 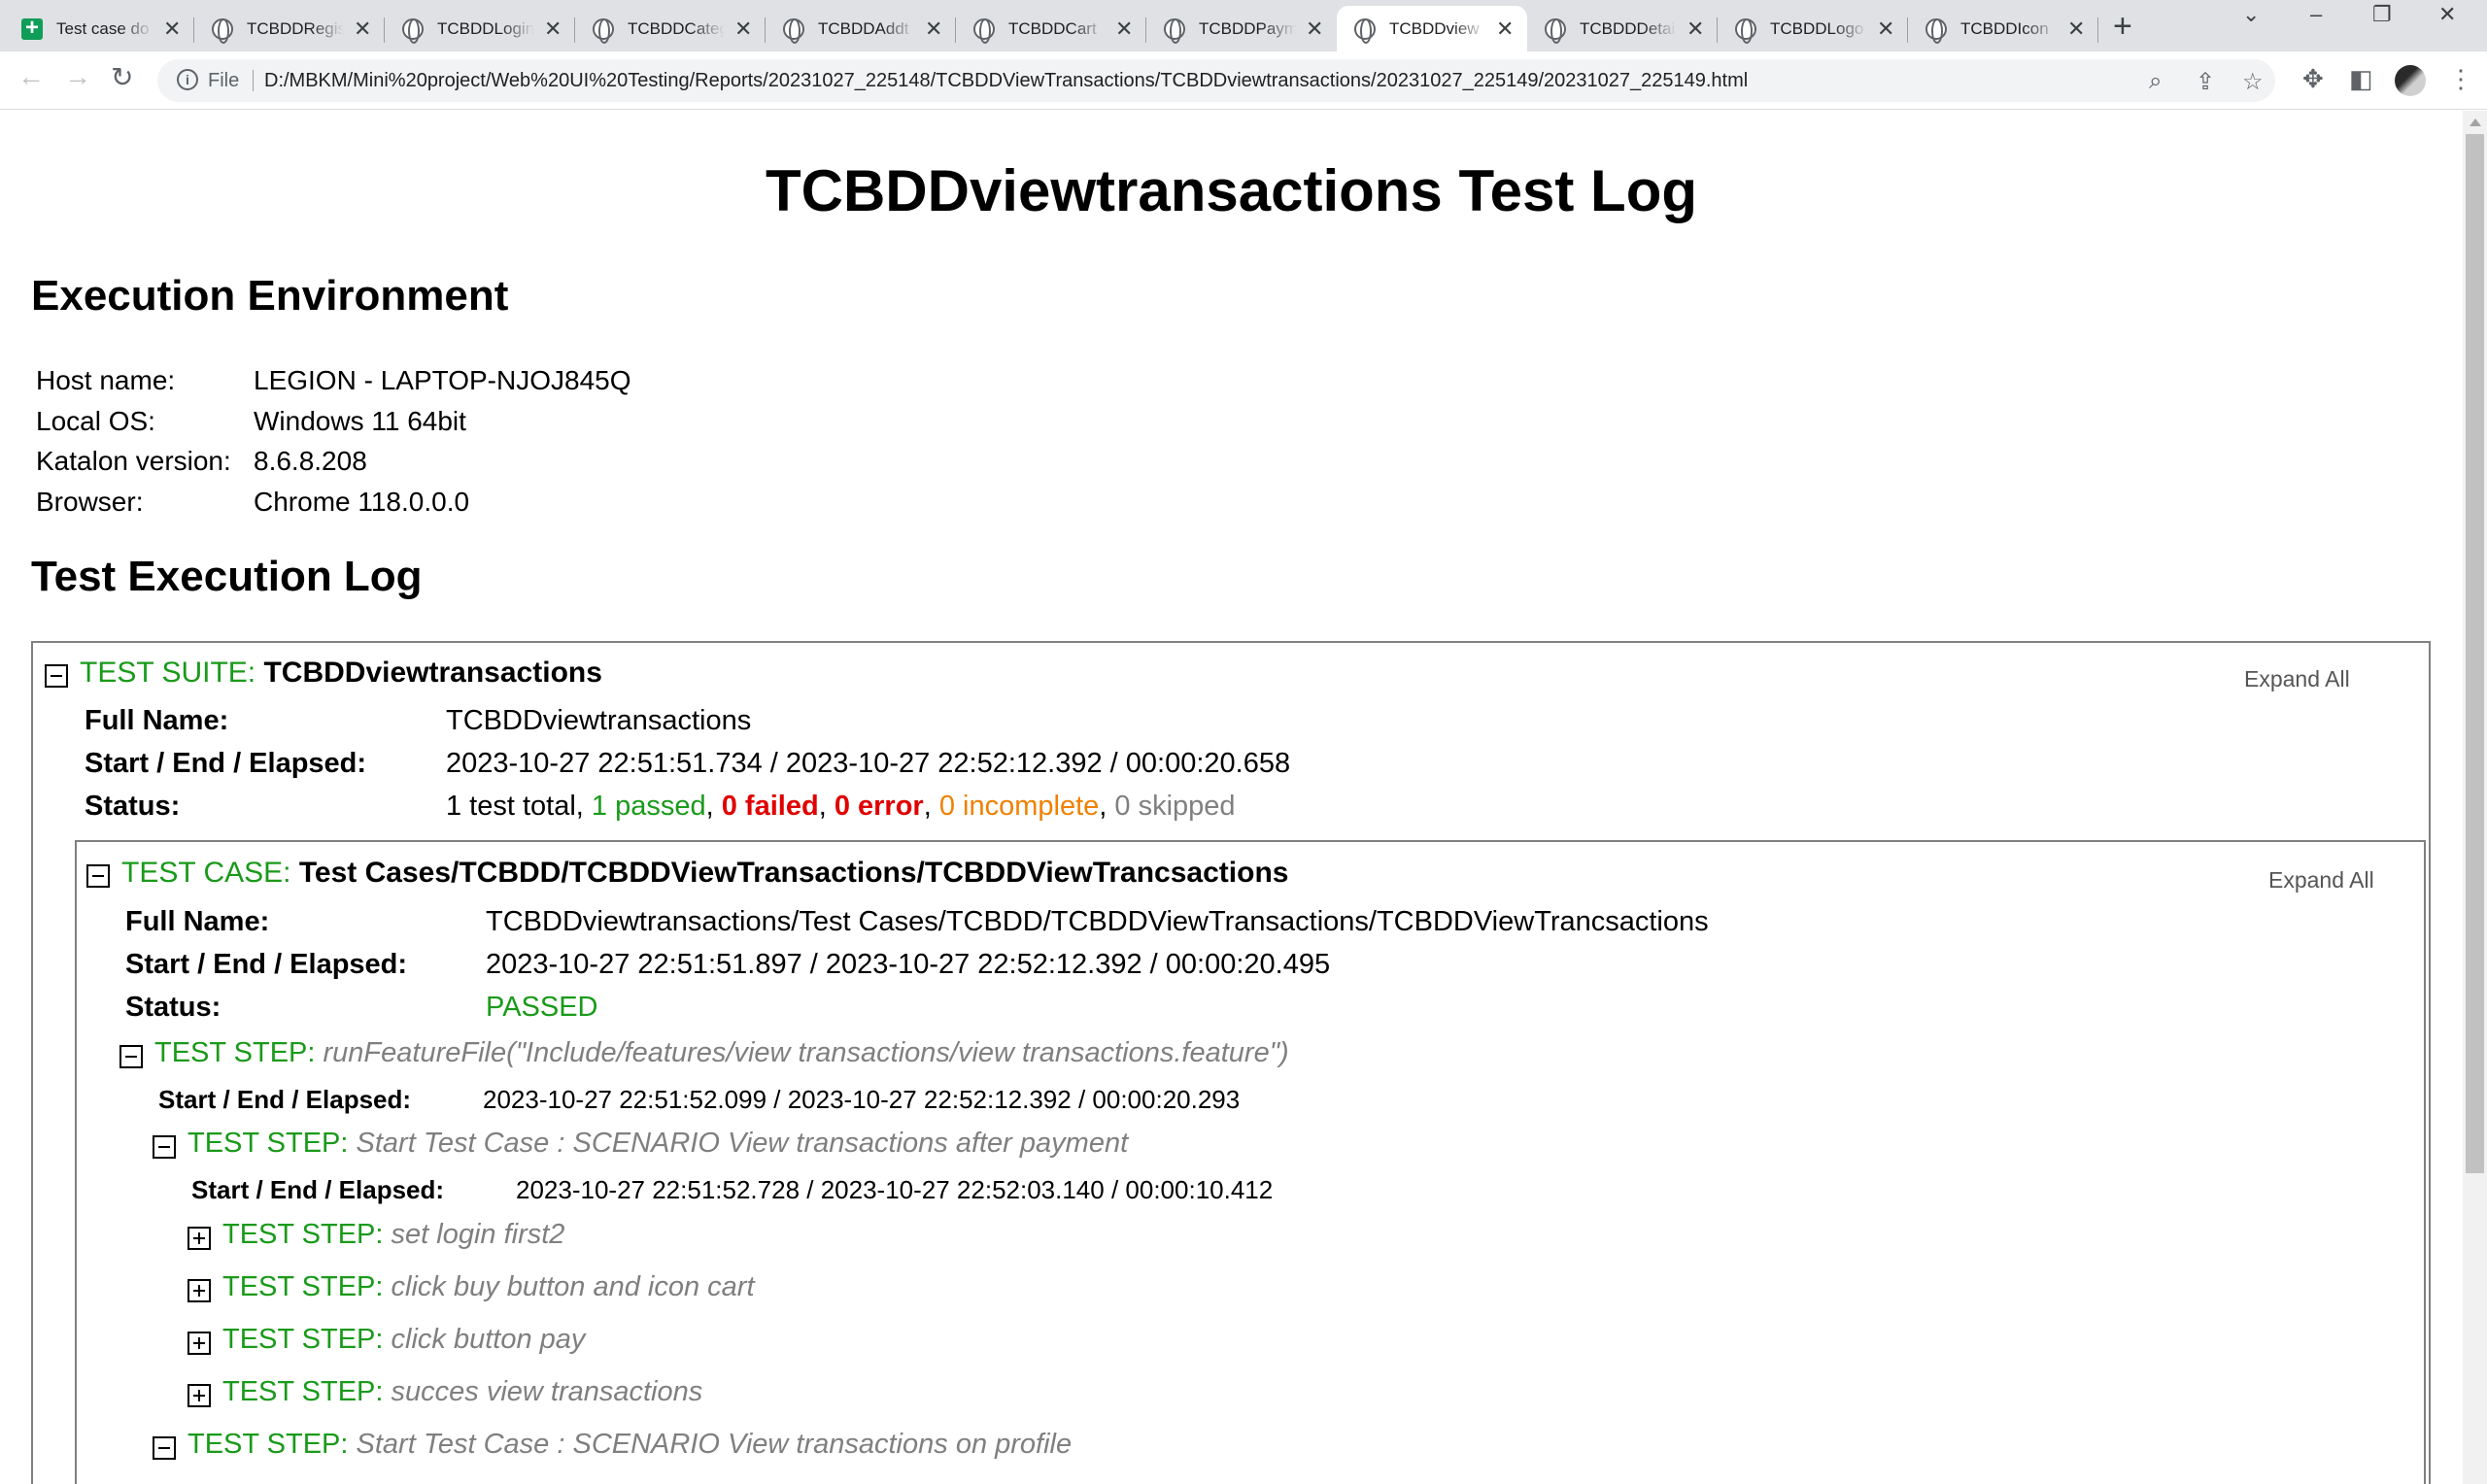 I want to click on tab-6: TCBDDPaym ✕, so click(x=1241, y=28).